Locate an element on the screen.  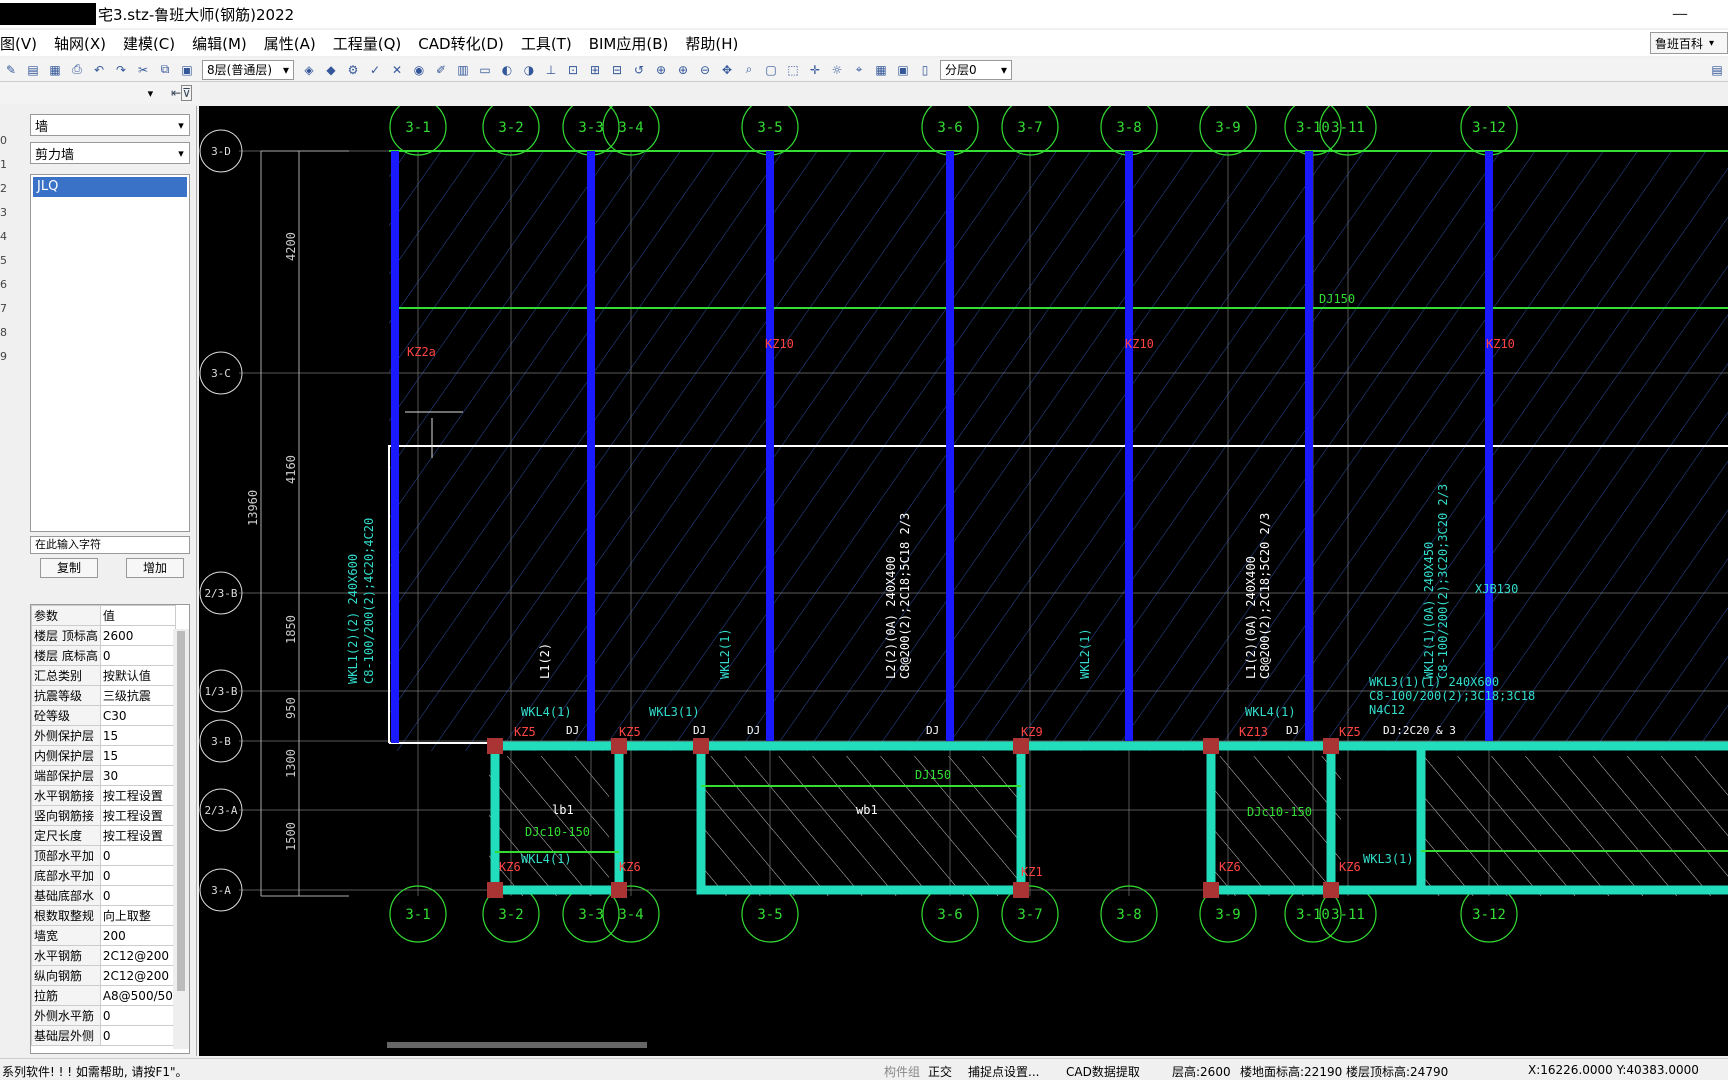
tool-icon-9: ◐ is located at coordinates (507, 70).